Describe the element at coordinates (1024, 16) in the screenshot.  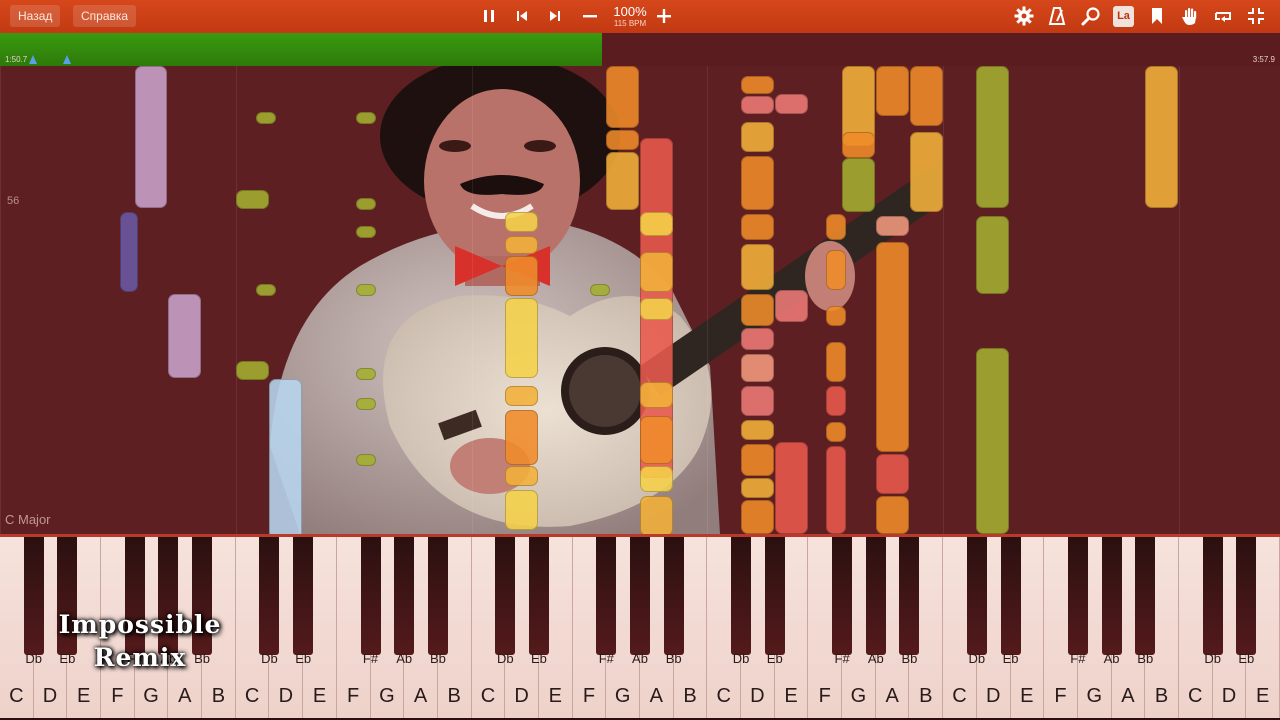
I see `gear-icon` at that location.